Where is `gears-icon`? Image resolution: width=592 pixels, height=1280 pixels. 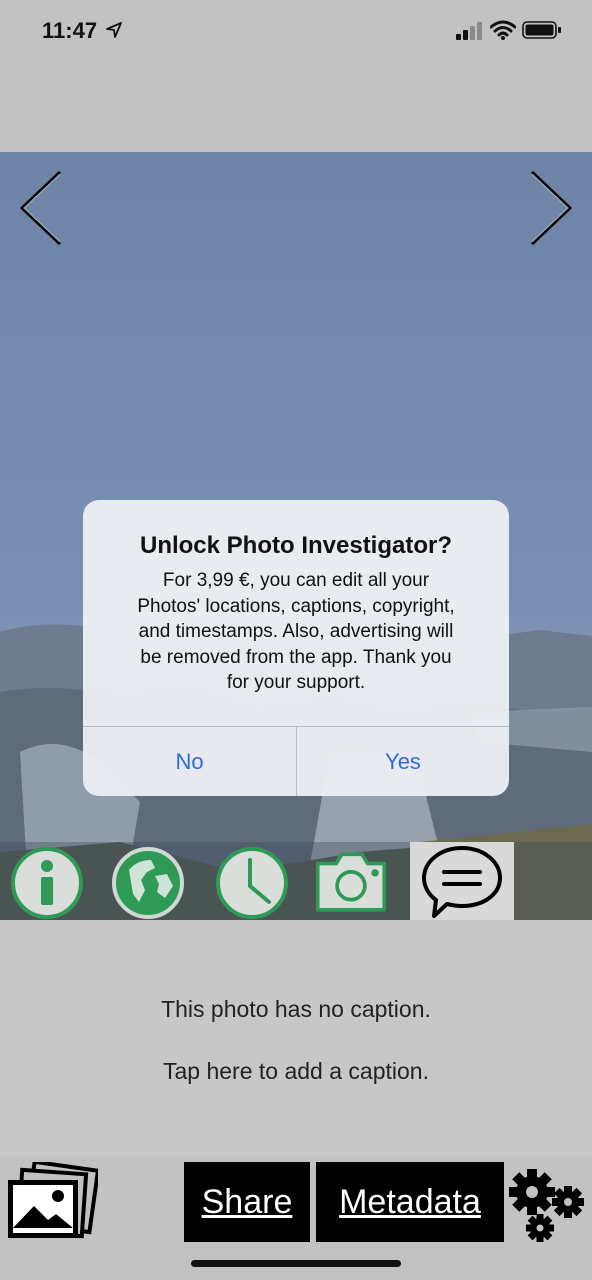
gears-icon is located at coordinates (549, 1207).